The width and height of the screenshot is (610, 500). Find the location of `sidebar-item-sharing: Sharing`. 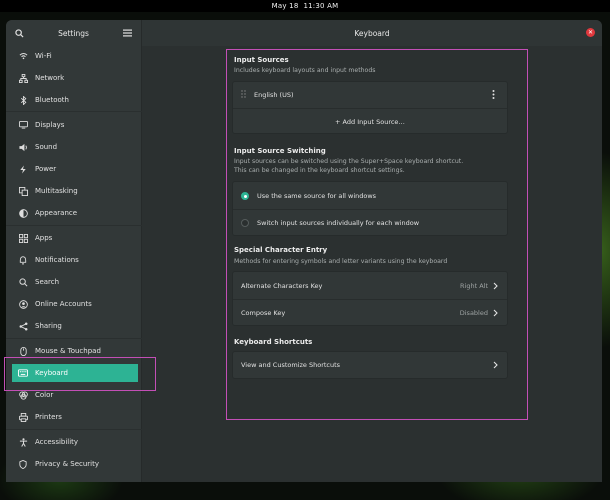

sidebar-item-sharing: Sharing is located at coordinates (75, 326).